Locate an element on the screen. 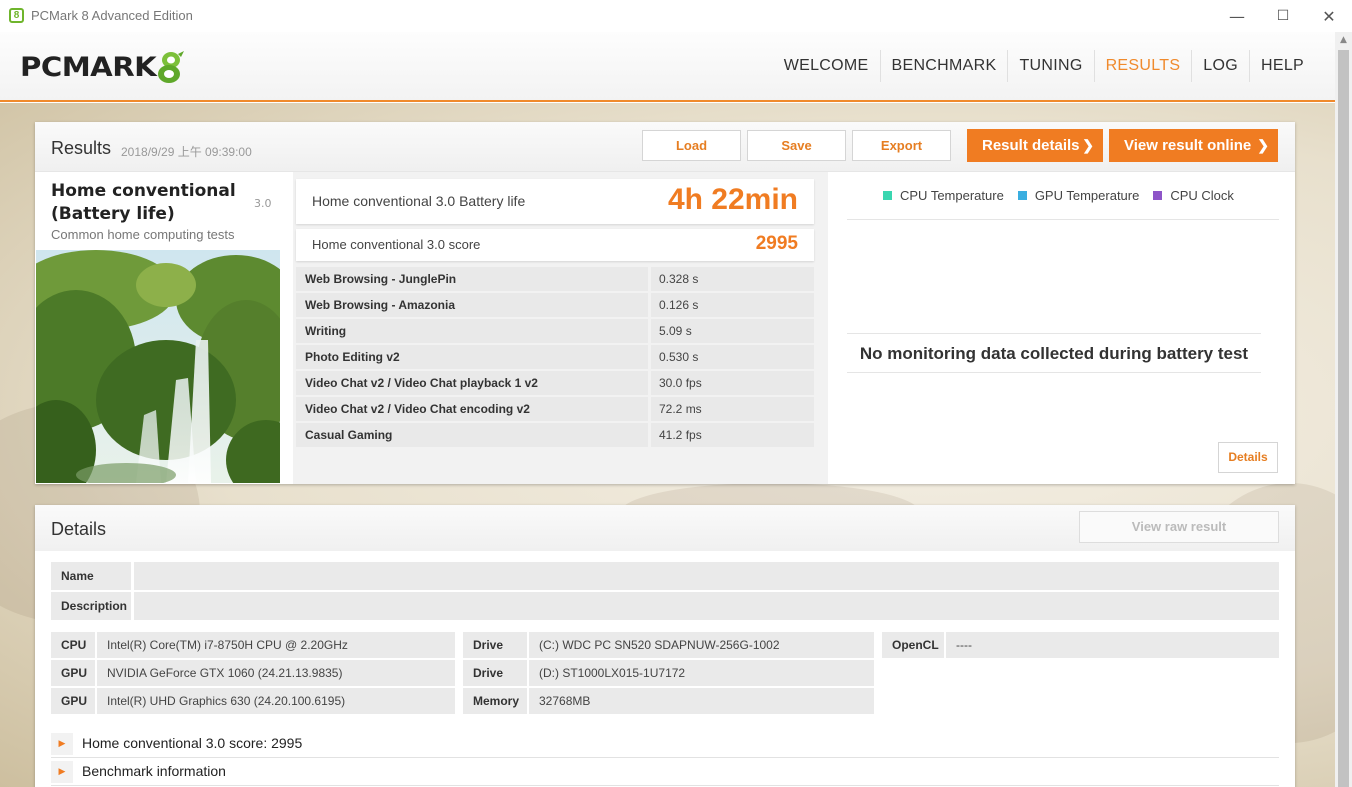 The image size is (1352, 787). battery-life-label: Home conventional 3.0 Battery life is located at coordinates (419, 201).